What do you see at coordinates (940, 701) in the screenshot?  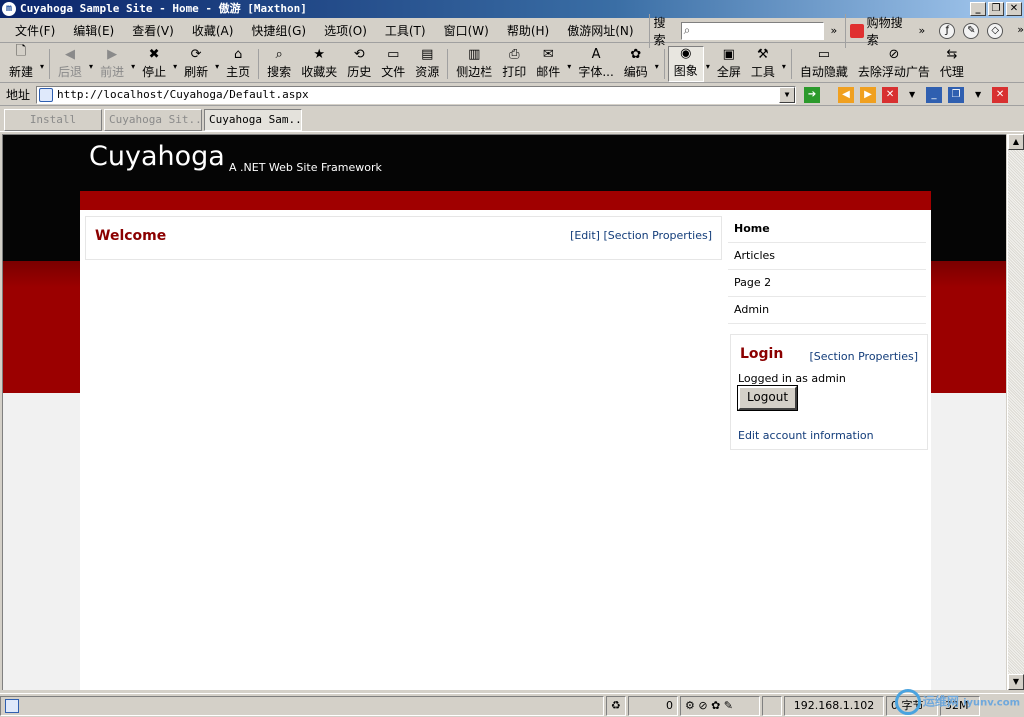 I see `watermark-text: 运维网` at bounding box center [940, 701].